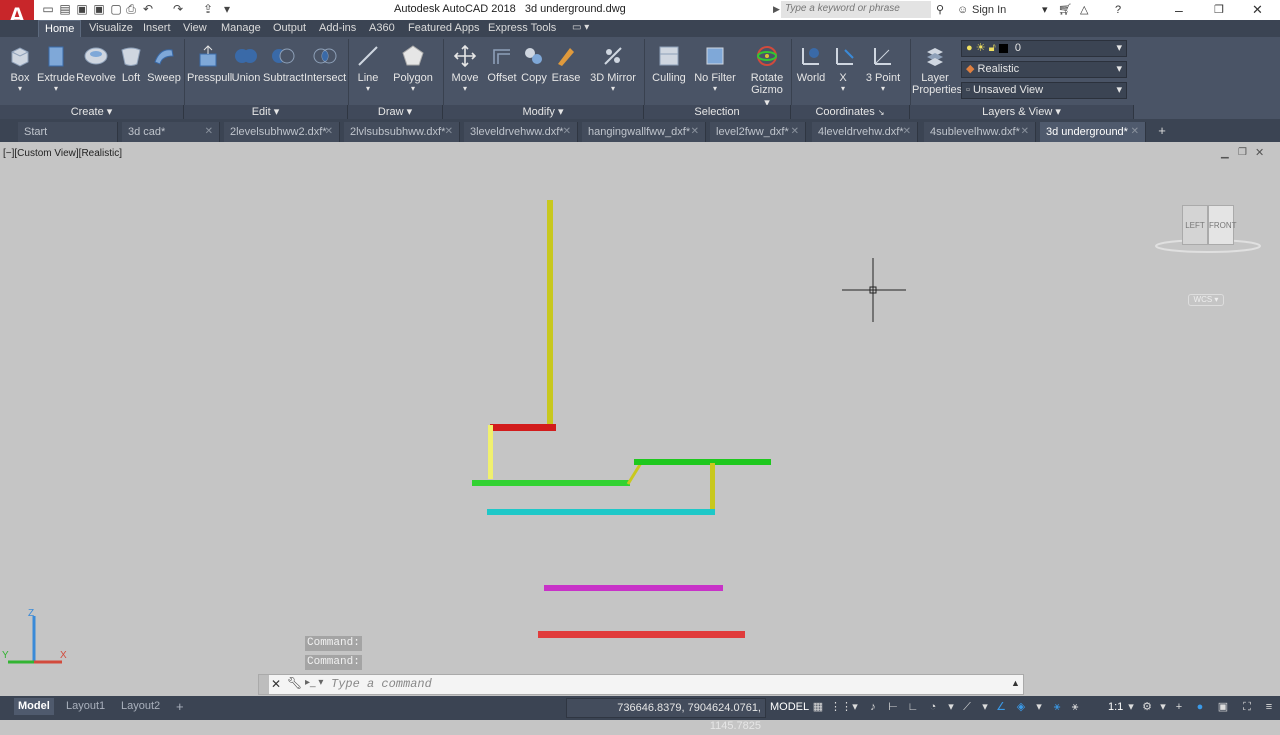 Image resolution: width=1280 pixels, height=735 pixels. What do you see at coordinates (195, 28) in the screenshot?
I see `tab-view: View` at bounding box center [195, 28].